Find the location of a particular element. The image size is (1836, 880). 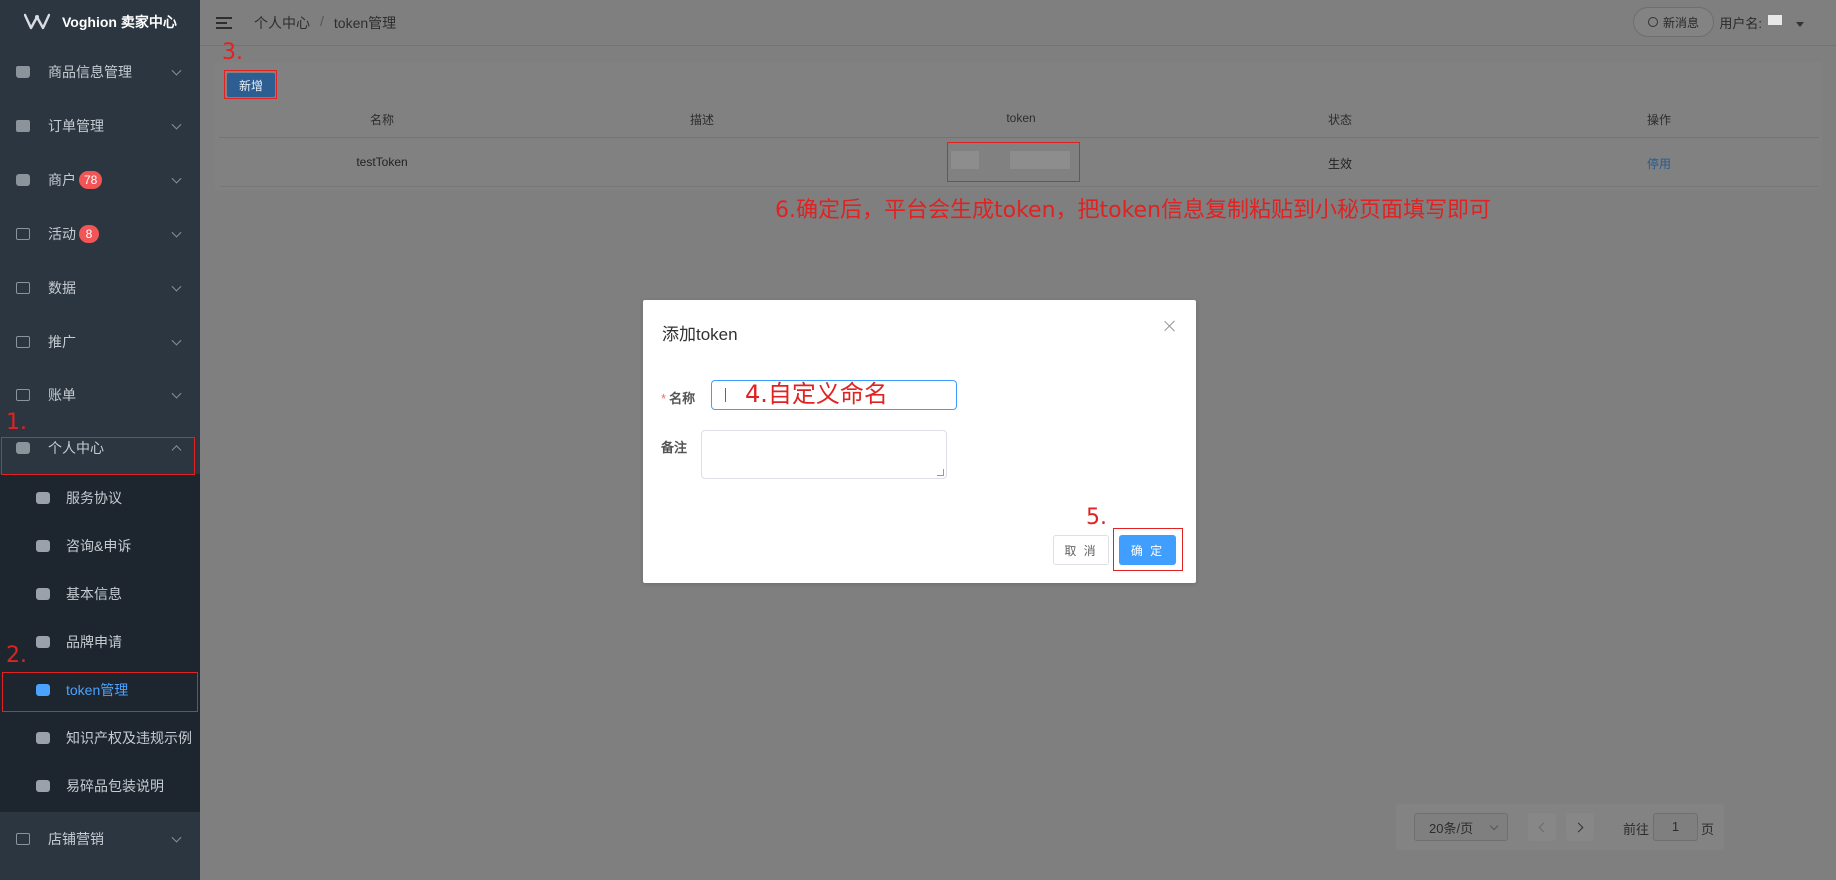

annotation-box-token-value is located at coordinates (1013, 162).